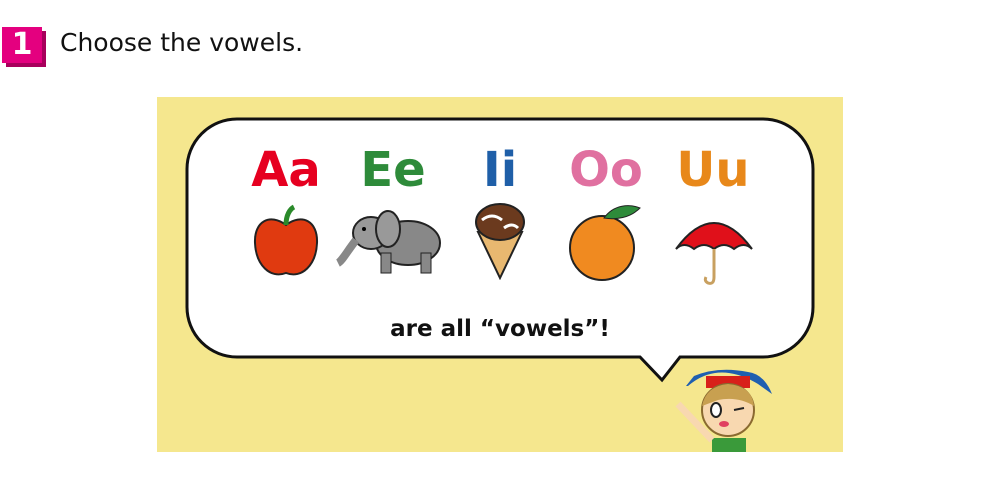 This screenshot has height=500, width=1000. What do you see at coordinates (500, 170) in the screenshot?
I see `vowel-letter-i: Ii` at bounding box center [500, 170].